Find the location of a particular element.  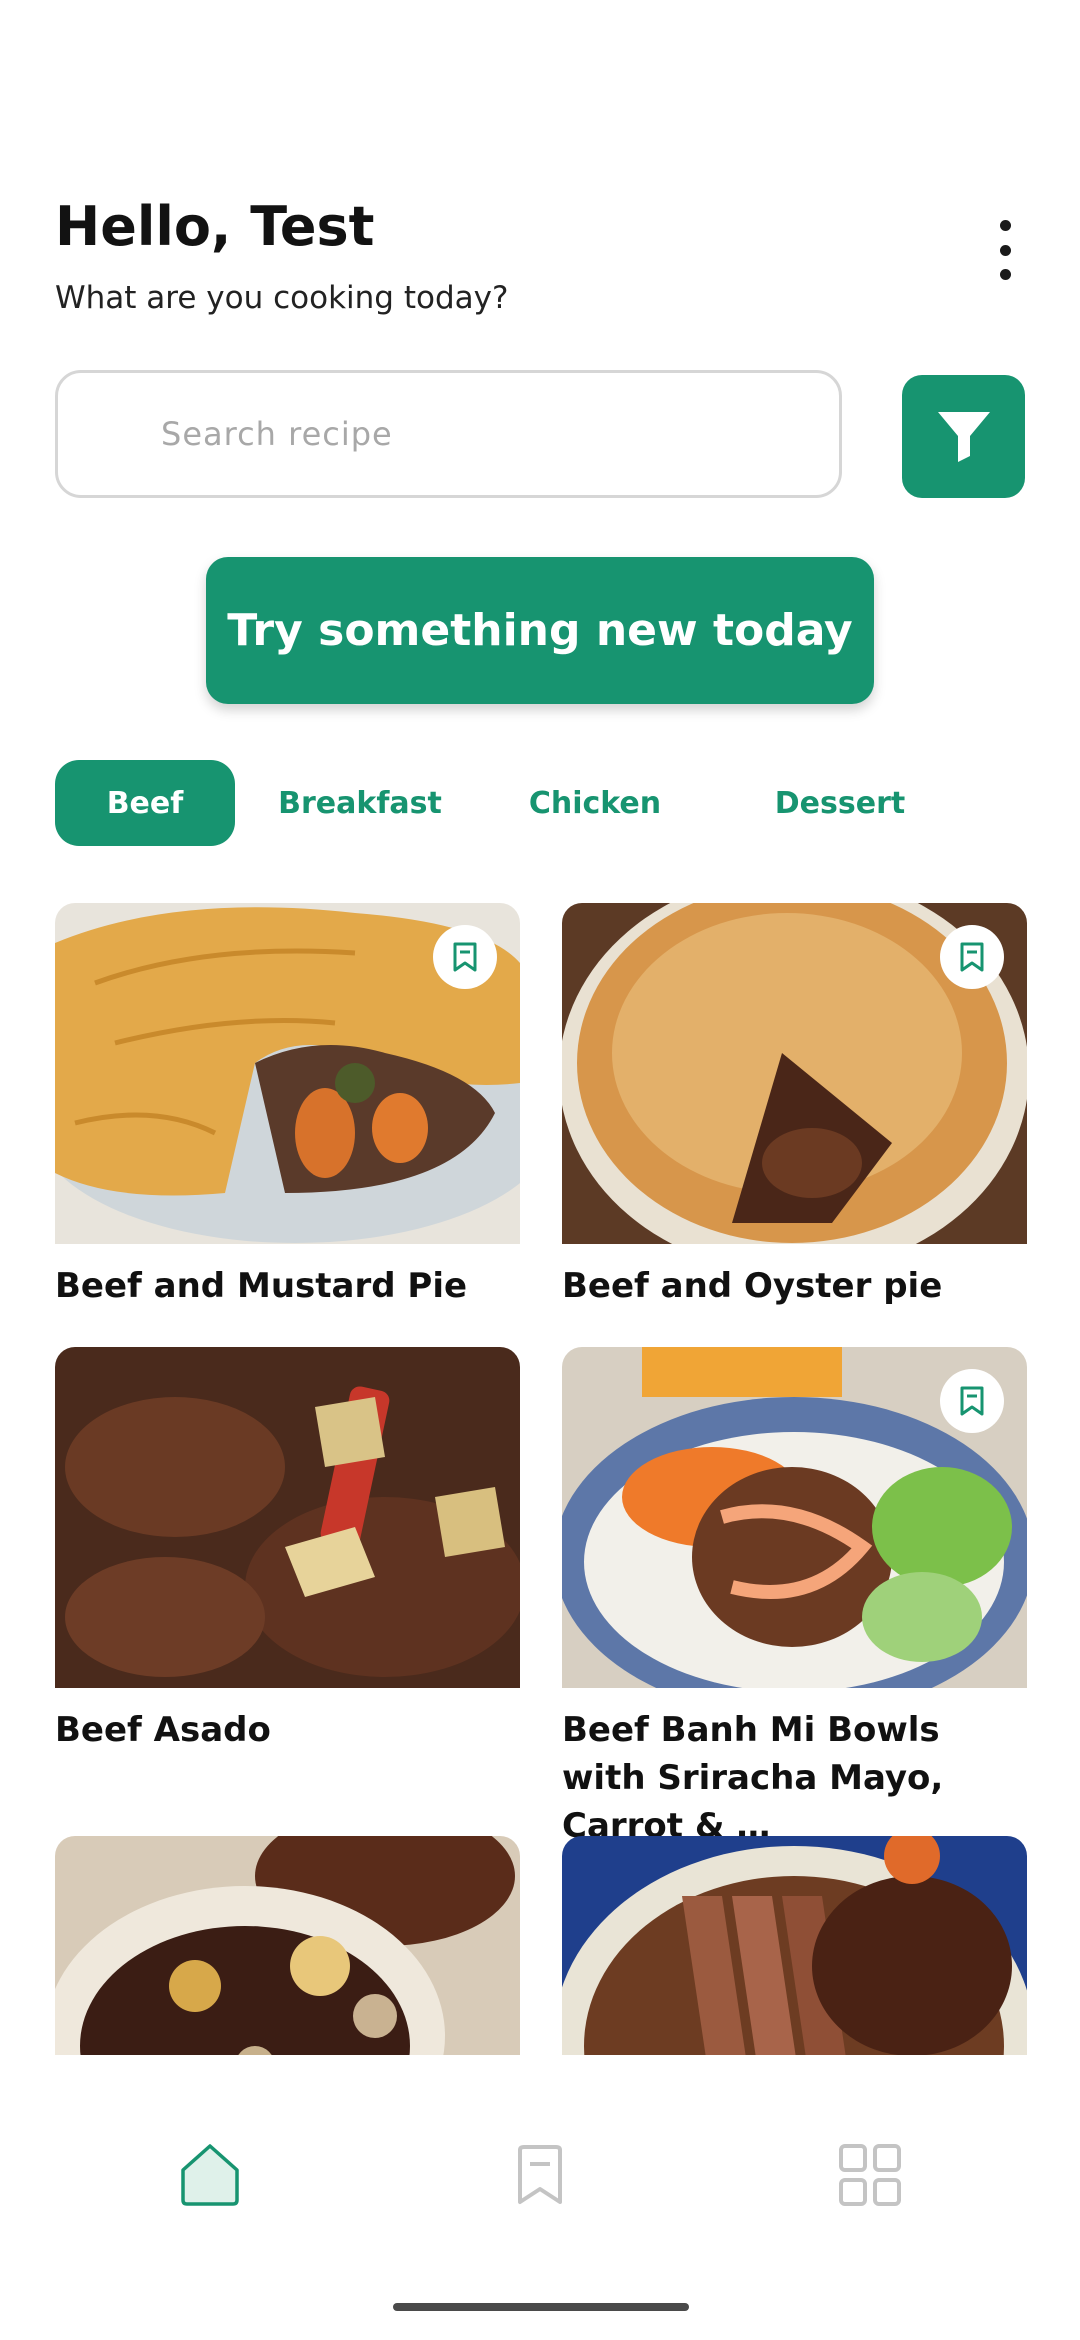

filter-icon is located at coordinates (963, 436).